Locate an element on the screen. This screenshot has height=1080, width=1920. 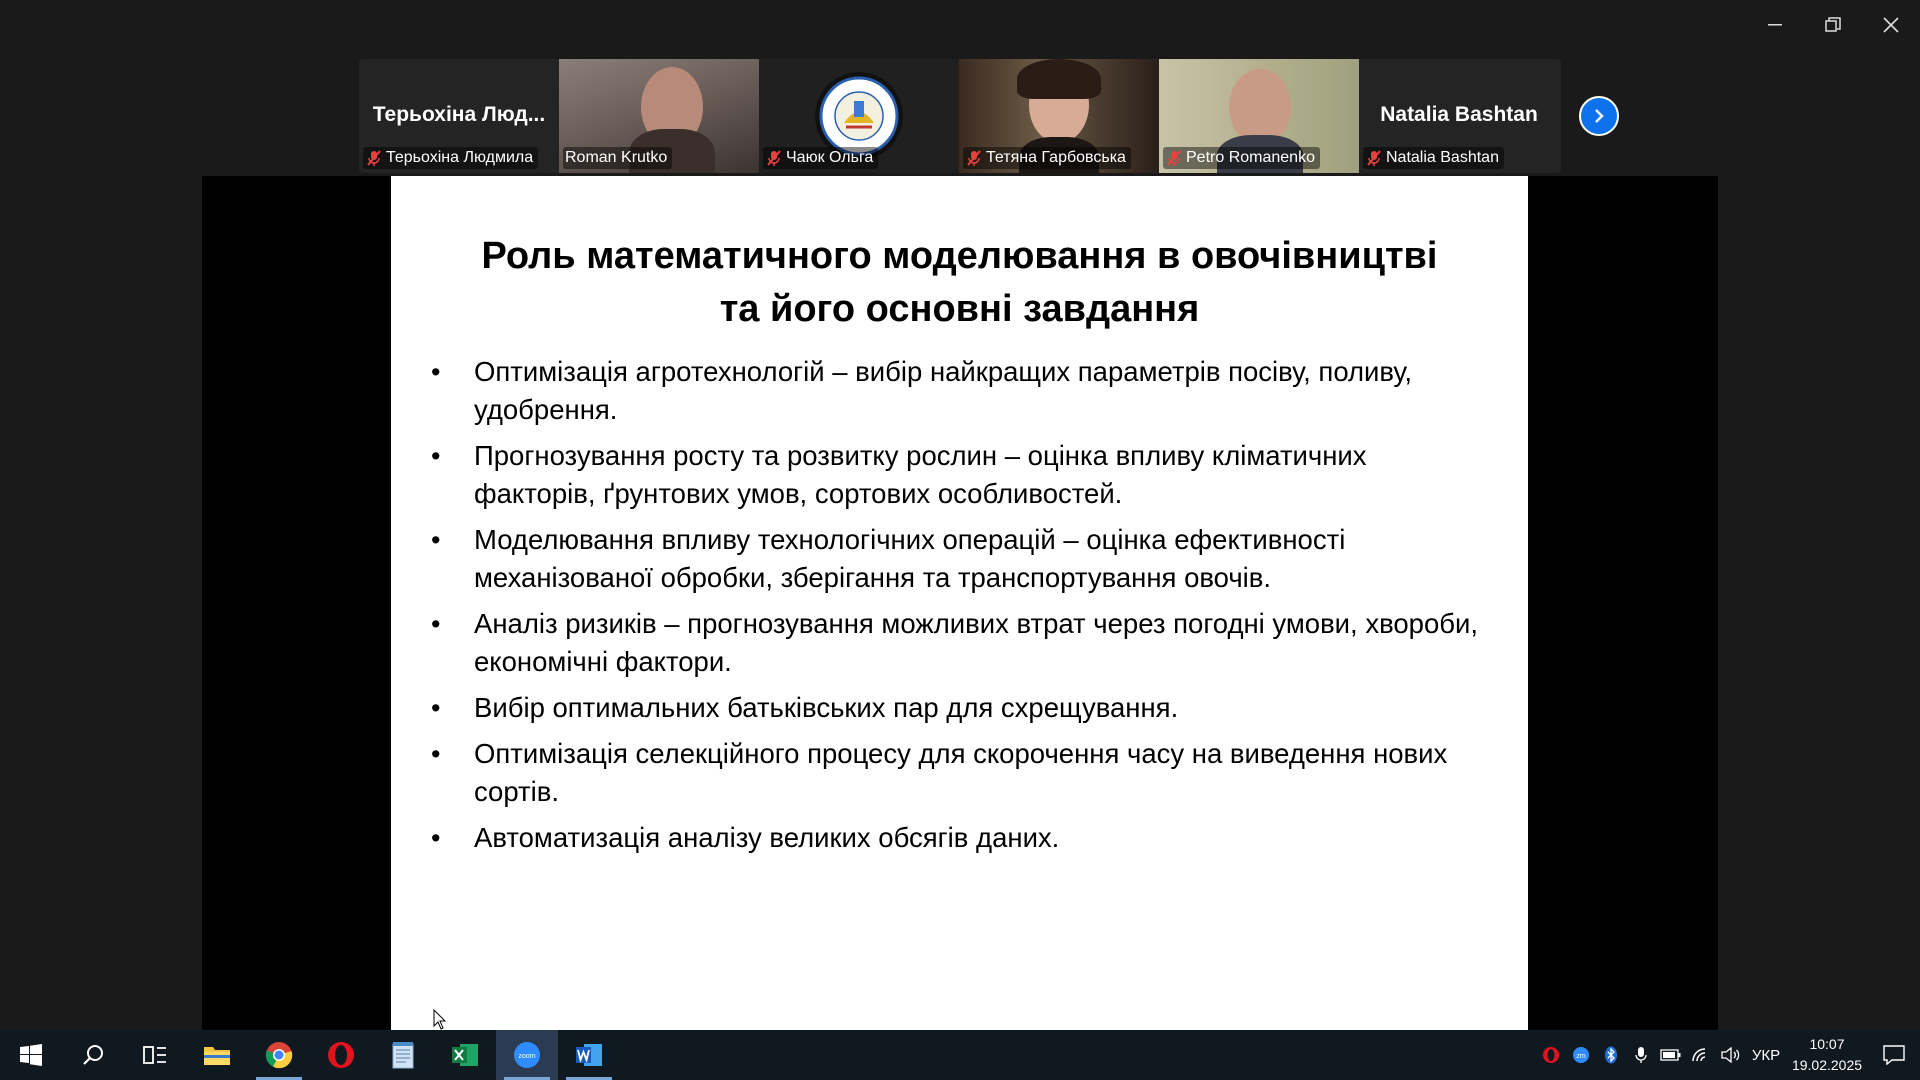
task-view-button is located at coordinates (155, 1055).